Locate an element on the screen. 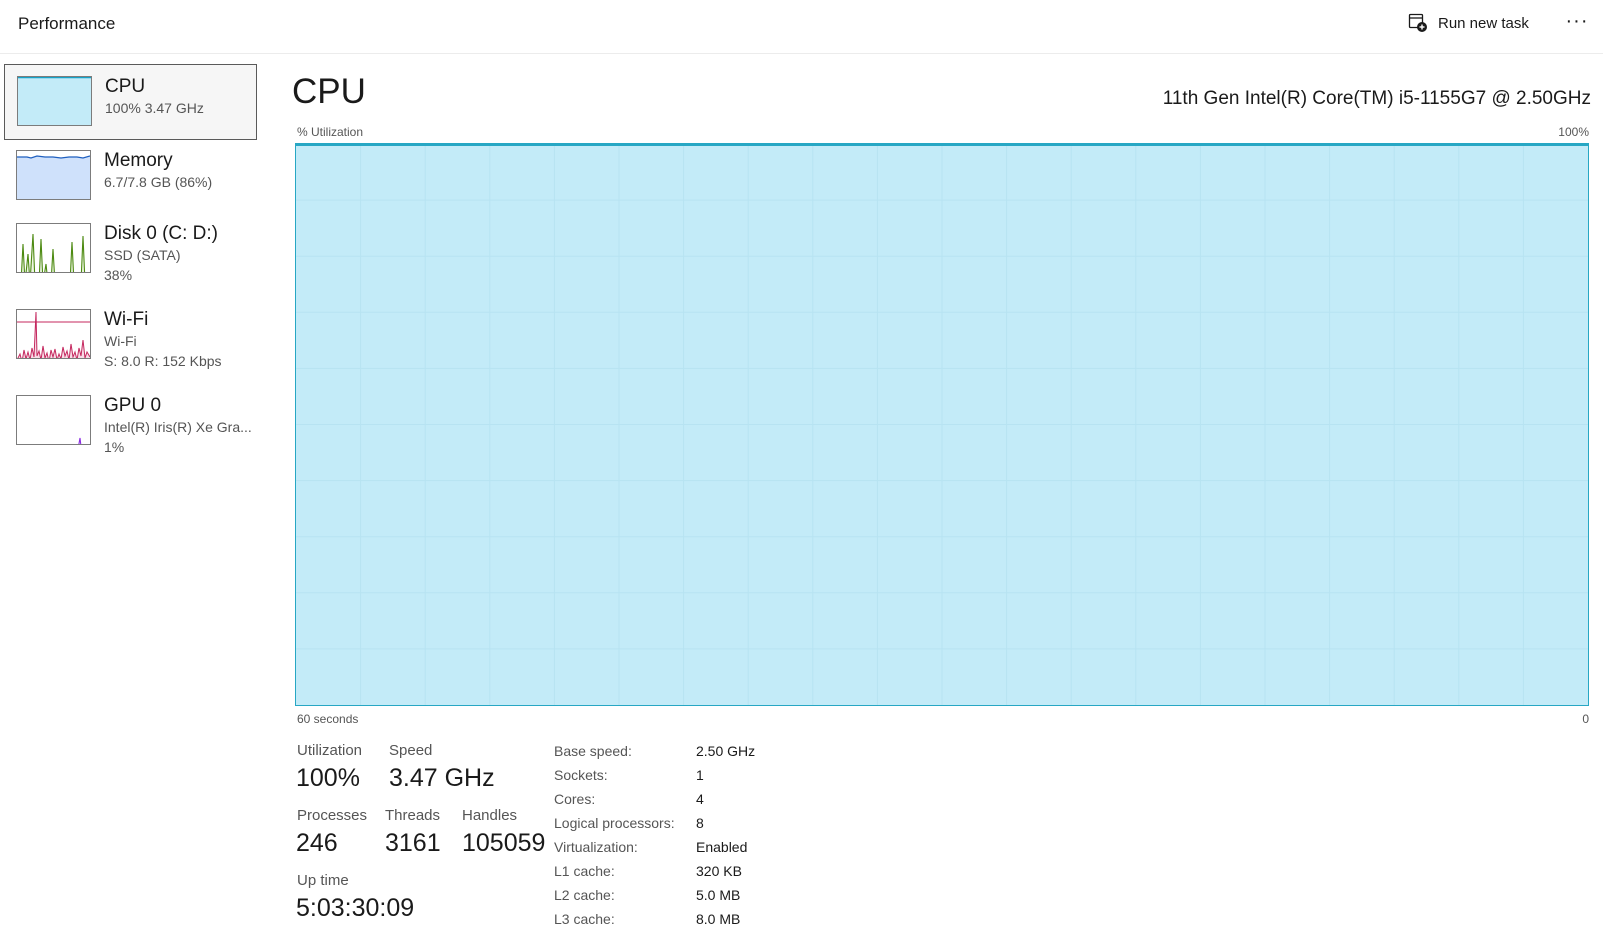  gpu-thumbnail-line is located at coordinates (80, 440).